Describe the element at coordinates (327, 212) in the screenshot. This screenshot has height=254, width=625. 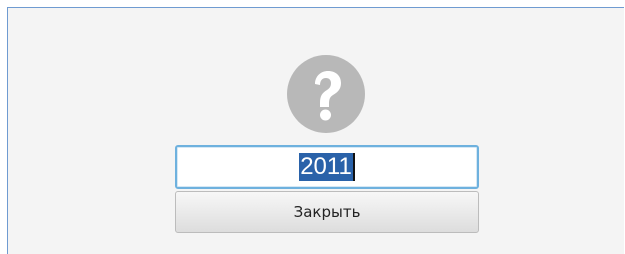
I see `close-button: Закрыть` at that location.